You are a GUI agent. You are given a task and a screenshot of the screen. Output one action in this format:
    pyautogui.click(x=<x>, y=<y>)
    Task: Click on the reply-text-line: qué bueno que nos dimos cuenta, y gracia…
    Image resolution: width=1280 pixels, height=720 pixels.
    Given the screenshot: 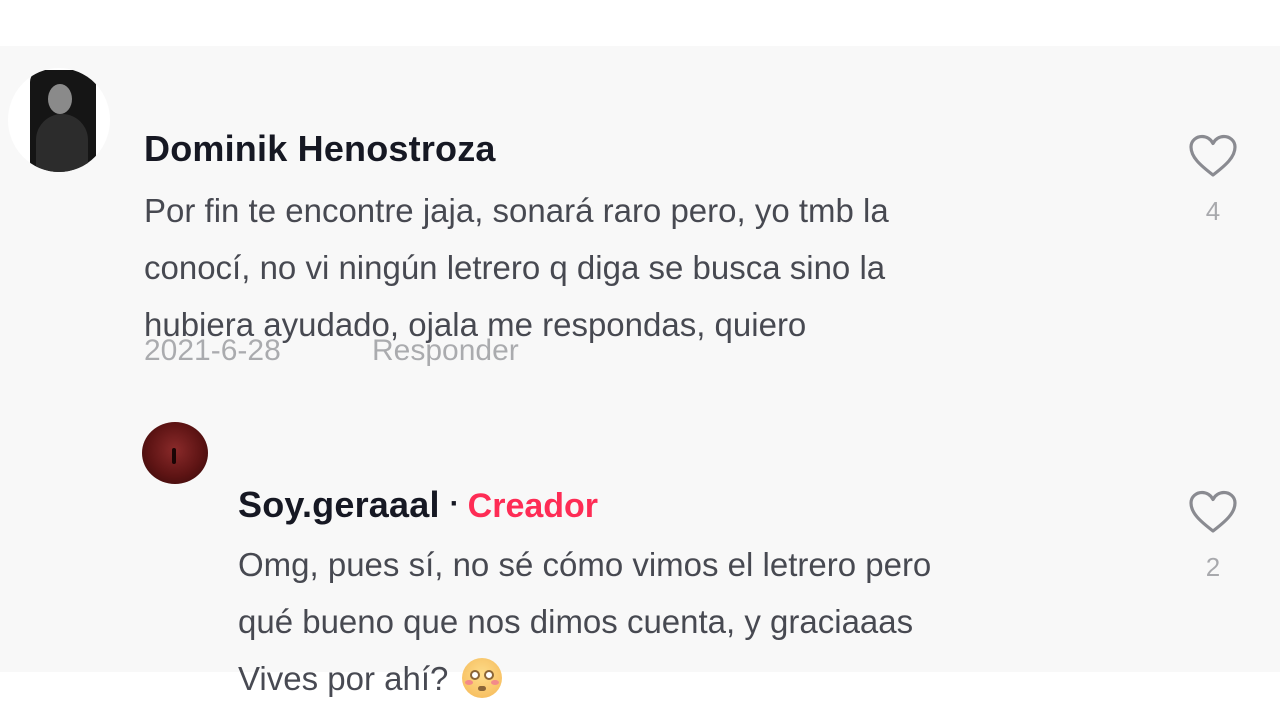 What is the action you would take?
    pyautogui.click(x=576, y=621)
    